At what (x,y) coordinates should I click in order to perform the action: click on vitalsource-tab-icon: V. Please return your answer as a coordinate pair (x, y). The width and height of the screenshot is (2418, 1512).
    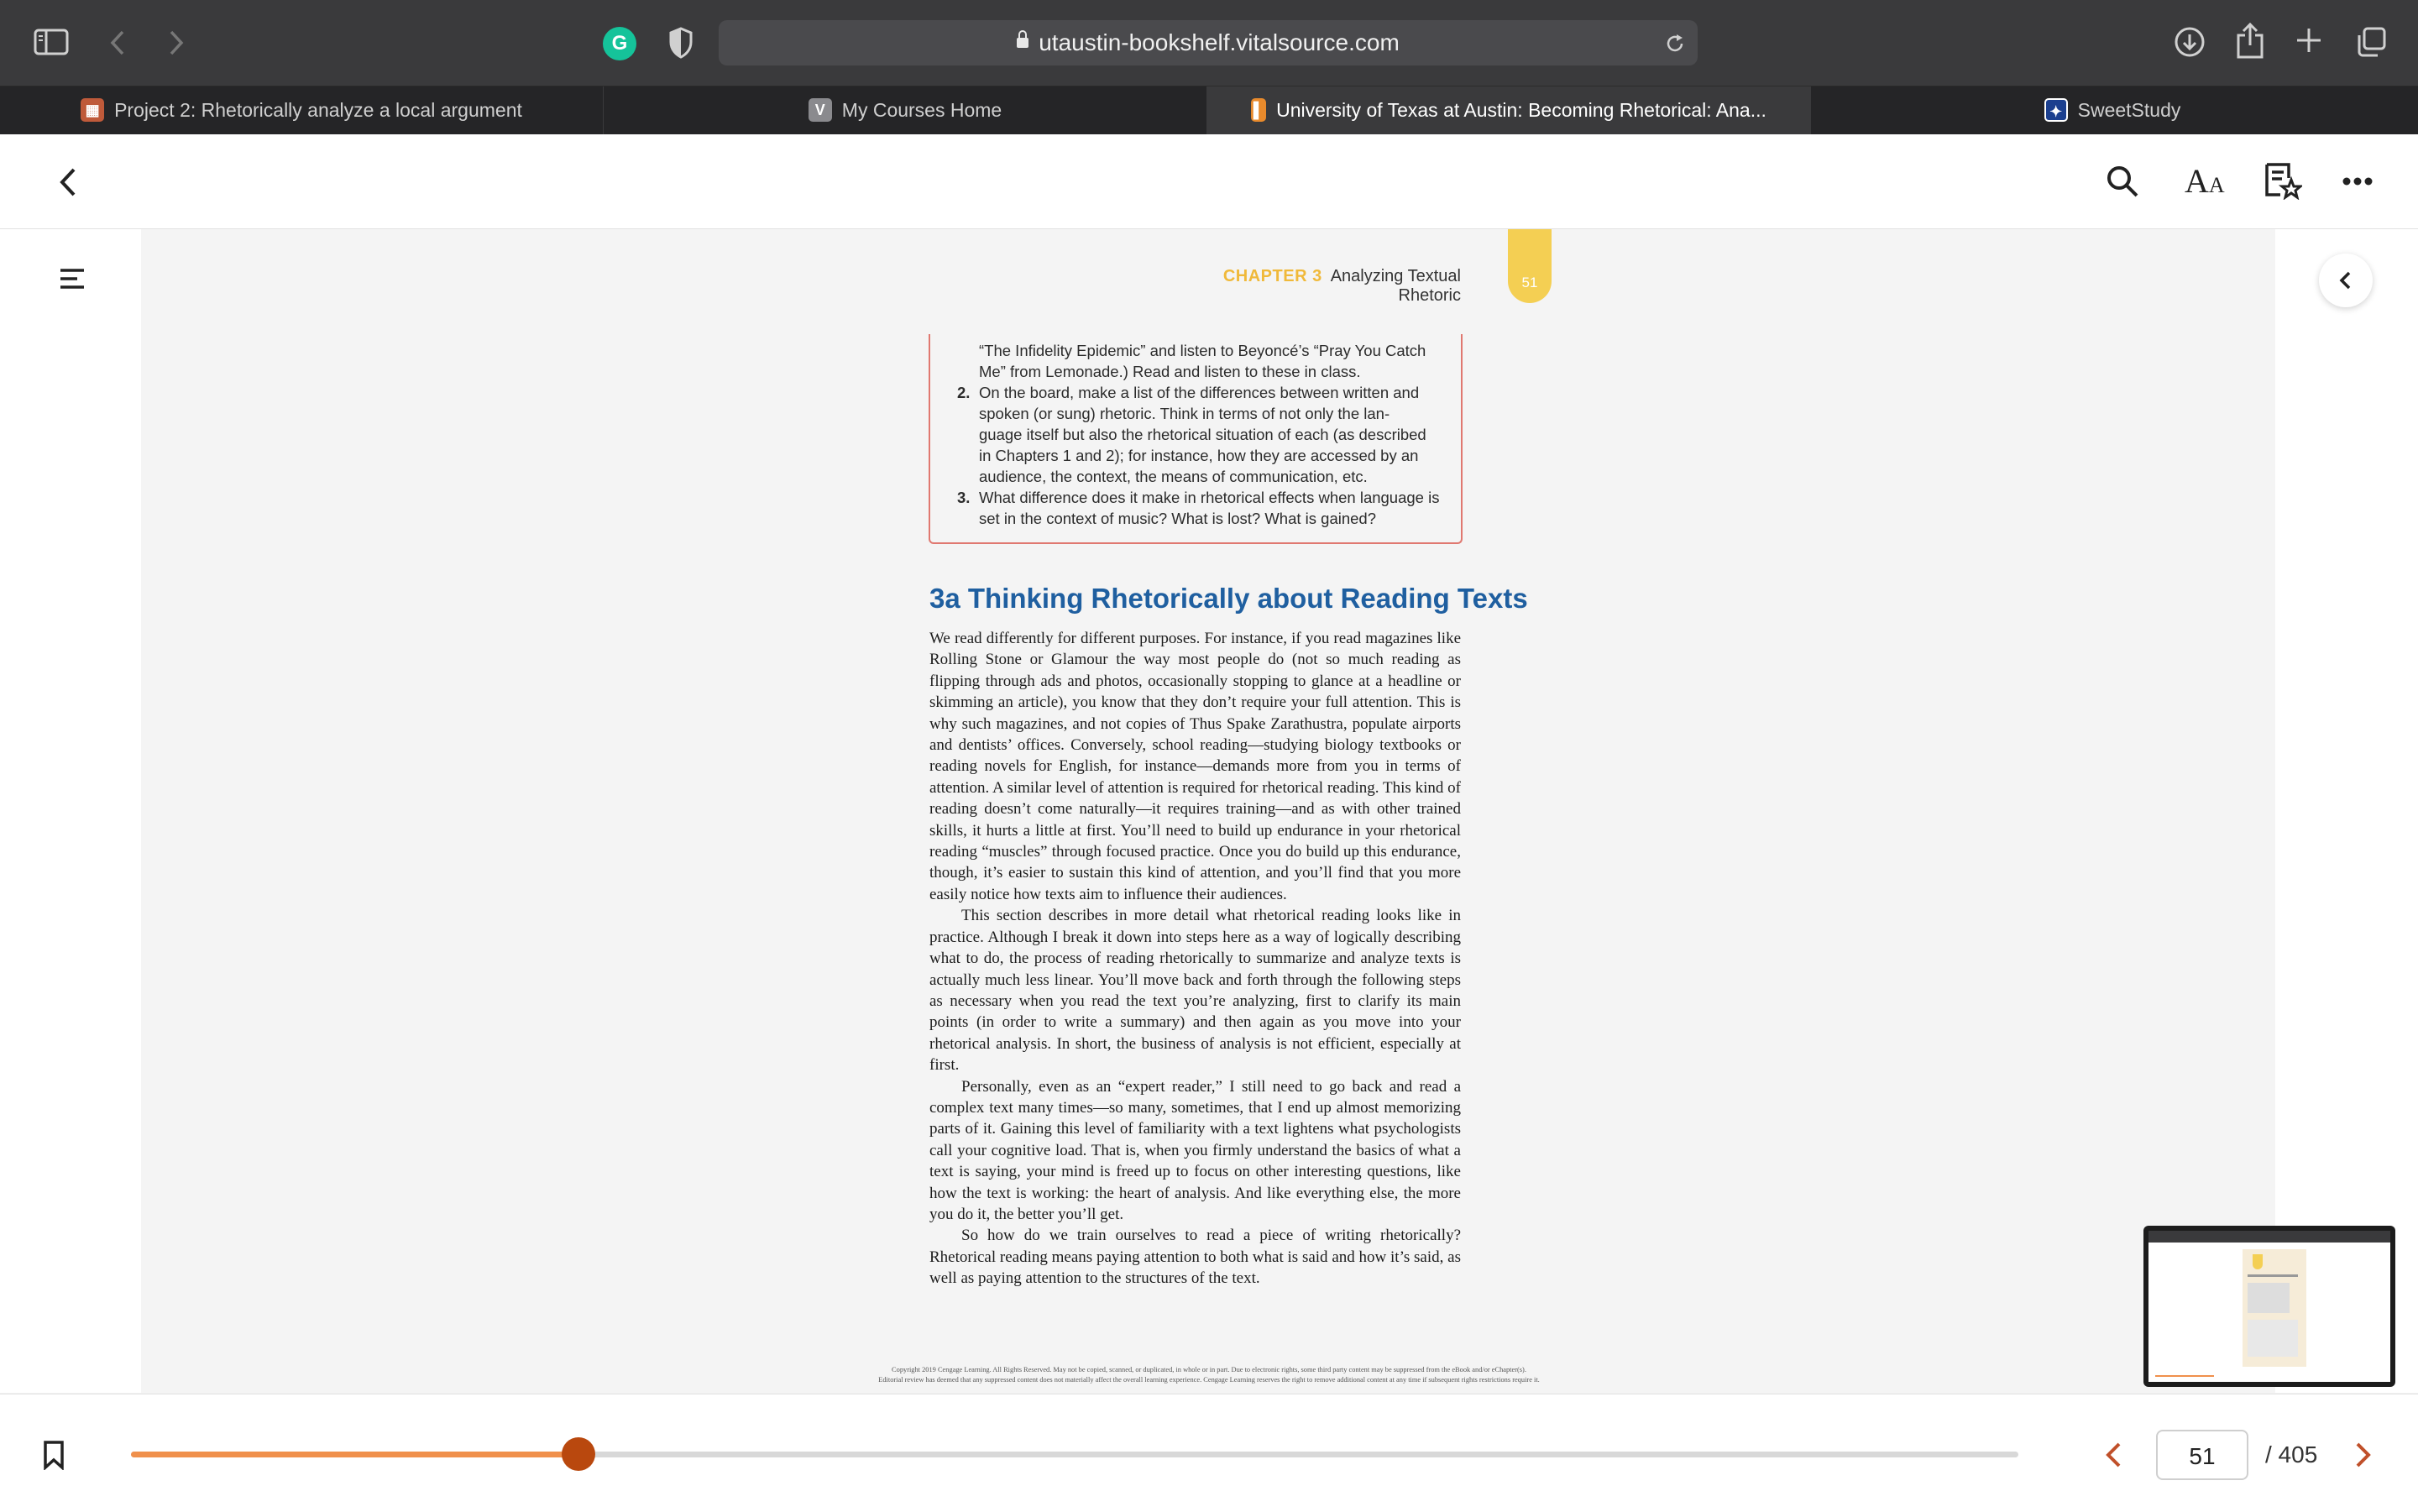
    Looking at the image, I should click on (820, 109).